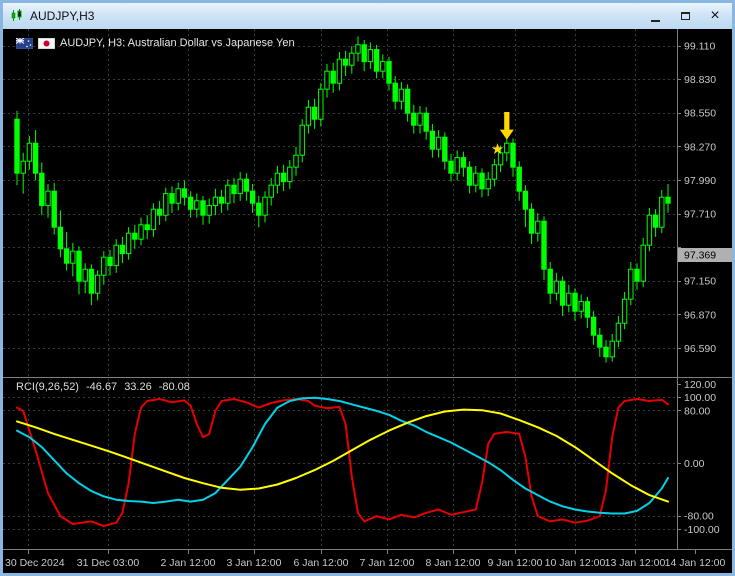 This screenshot has width=735, height=576. What do you see at coordinates (700, 315) in the screenshot?
I see `svg-text: 96.870` at bounding box center [700, 315].